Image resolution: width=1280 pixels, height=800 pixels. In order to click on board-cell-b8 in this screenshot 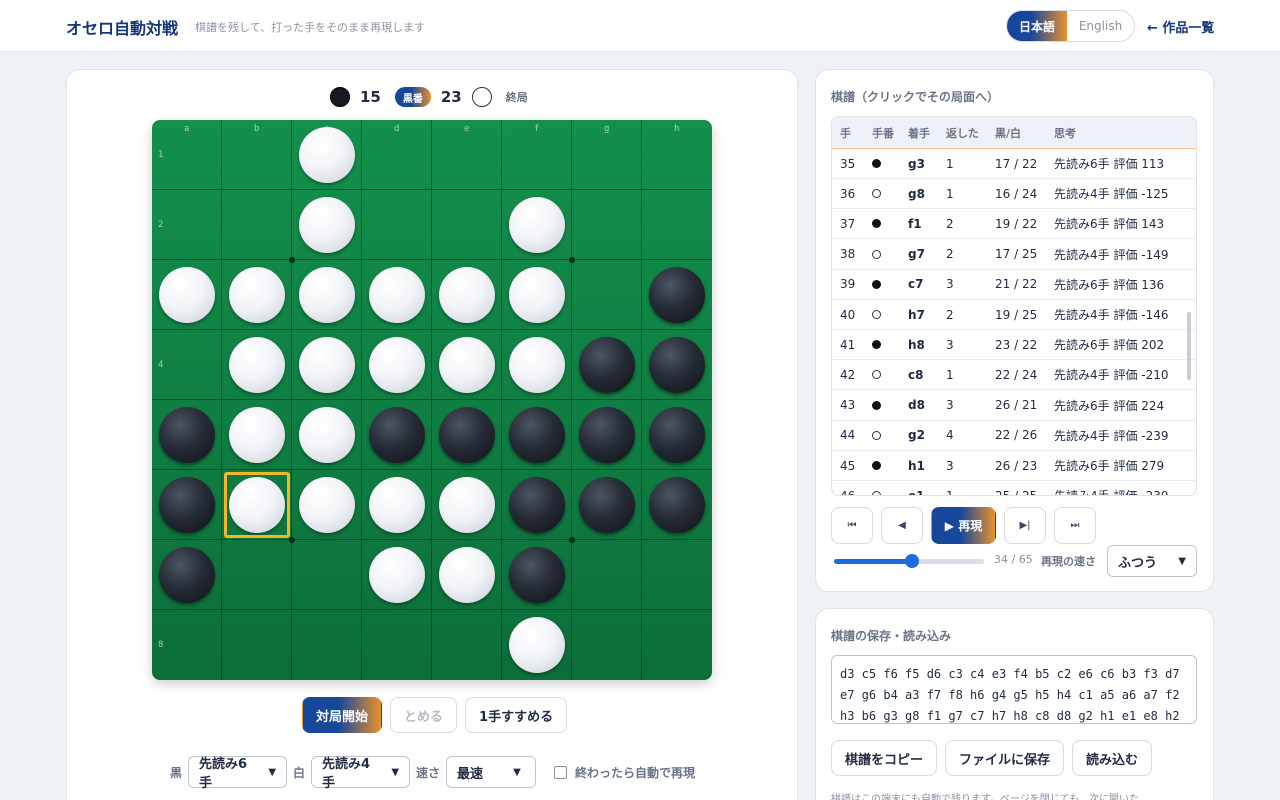, I will do `click(257, 645)`.